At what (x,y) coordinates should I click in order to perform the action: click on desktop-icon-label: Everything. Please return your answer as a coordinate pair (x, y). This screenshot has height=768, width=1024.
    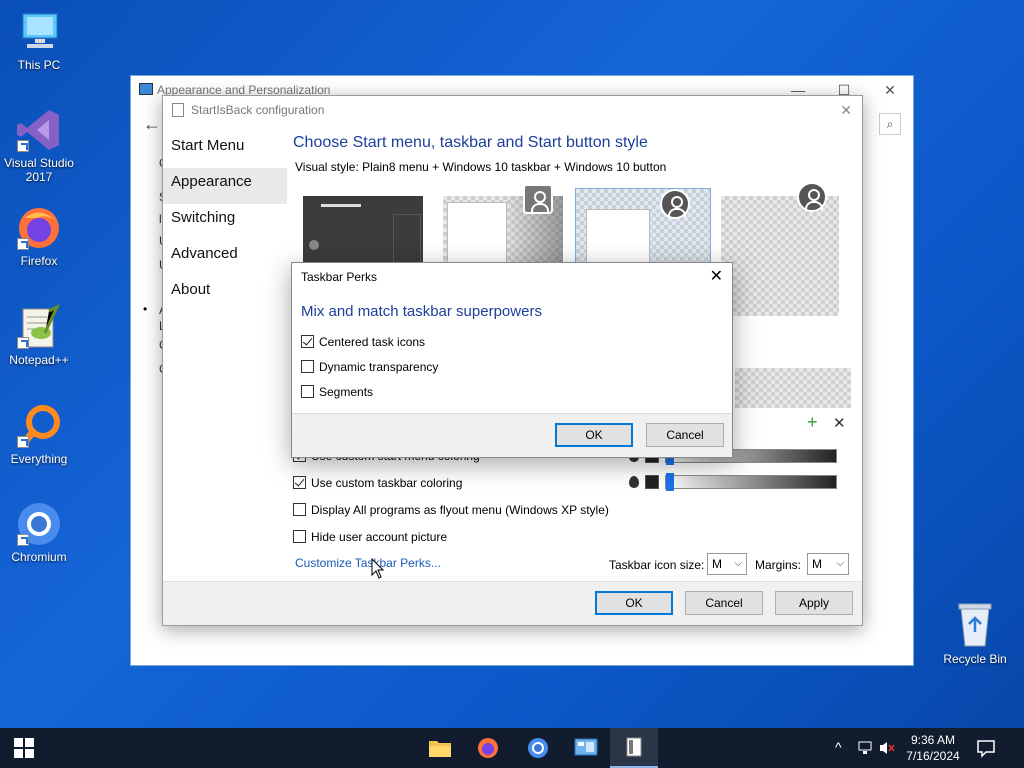
    Looking at the image, I should click on (39, 459).